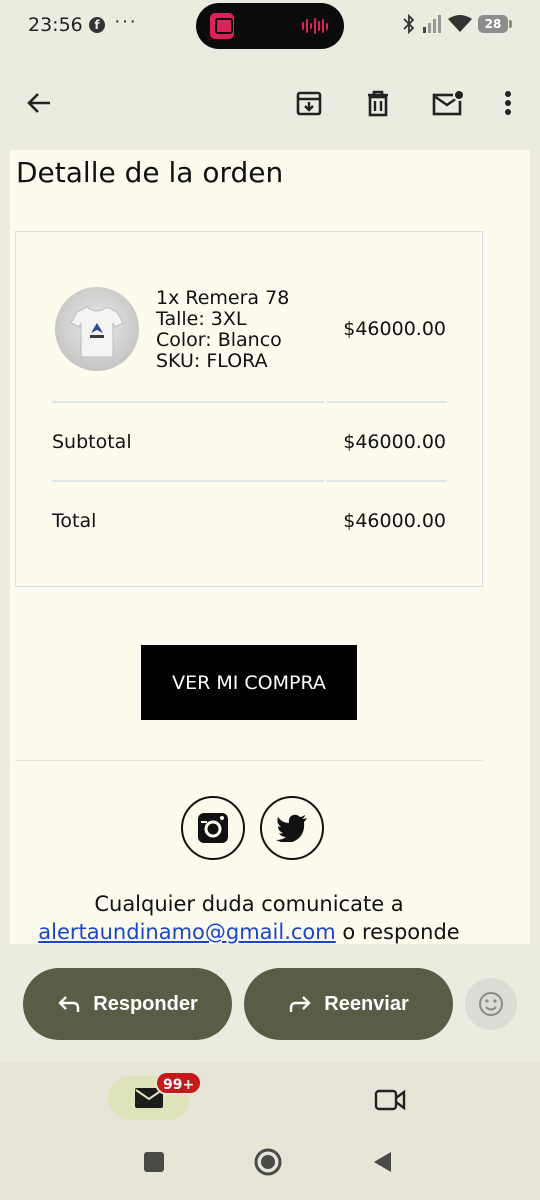 This screenshot has height=1200, width=540. What do you see at coordinates (39, 103) in the screenshot?
I see `back-arrow-icon` at bounding box center [39, 103].